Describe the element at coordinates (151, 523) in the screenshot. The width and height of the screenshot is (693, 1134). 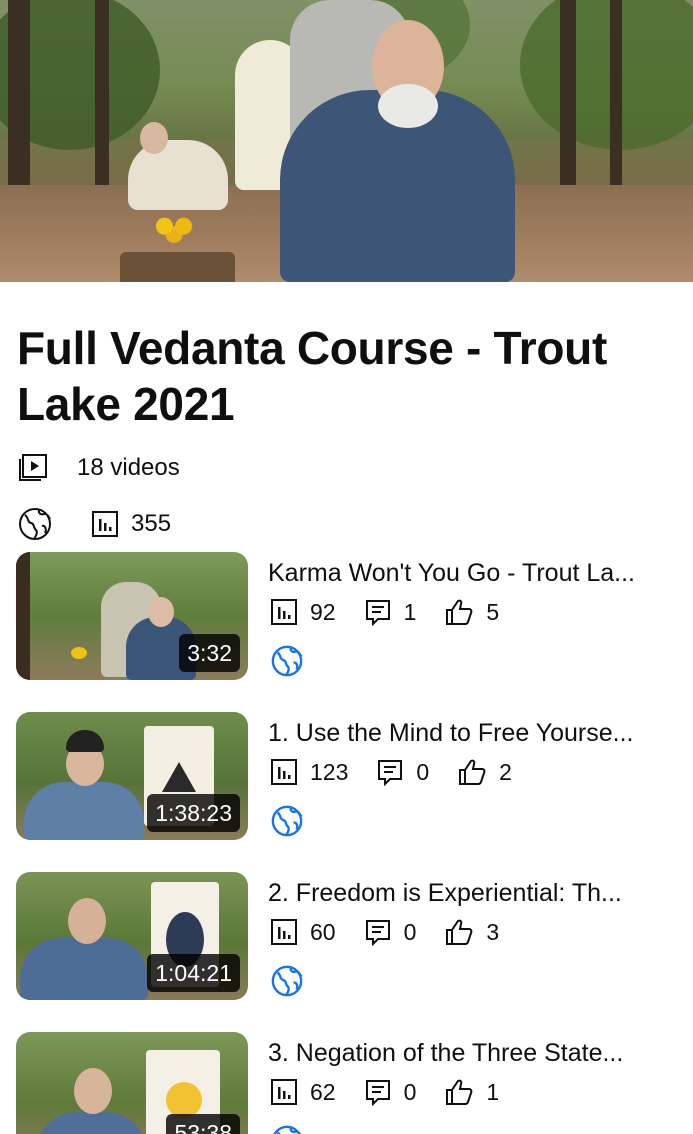
I see `playlist-view-count: 355` at that location.